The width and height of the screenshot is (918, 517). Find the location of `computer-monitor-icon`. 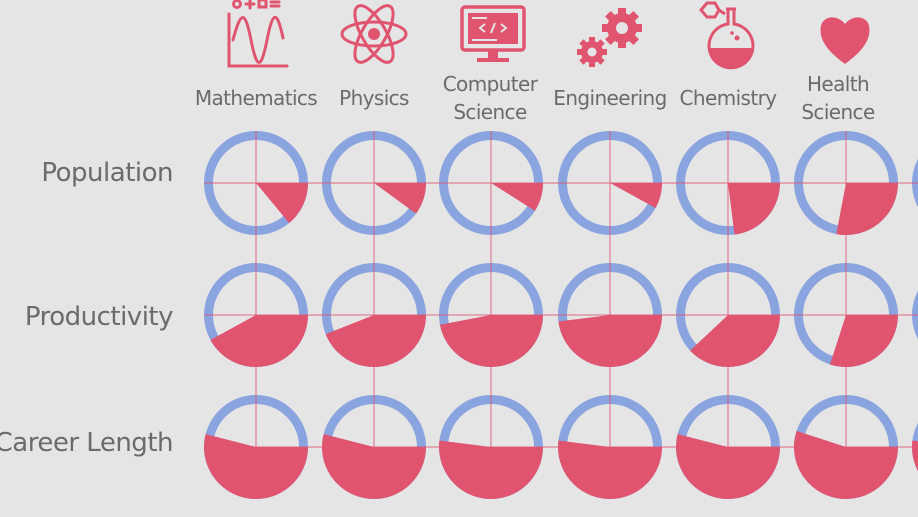

computer-monitor-icon is located at coordinates (492, 36).